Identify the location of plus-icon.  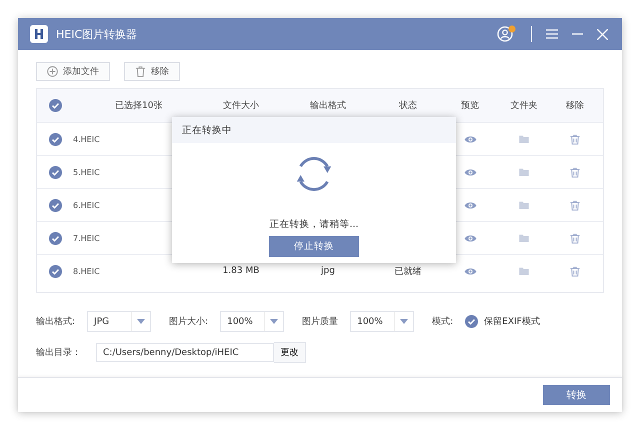
(52, 71).